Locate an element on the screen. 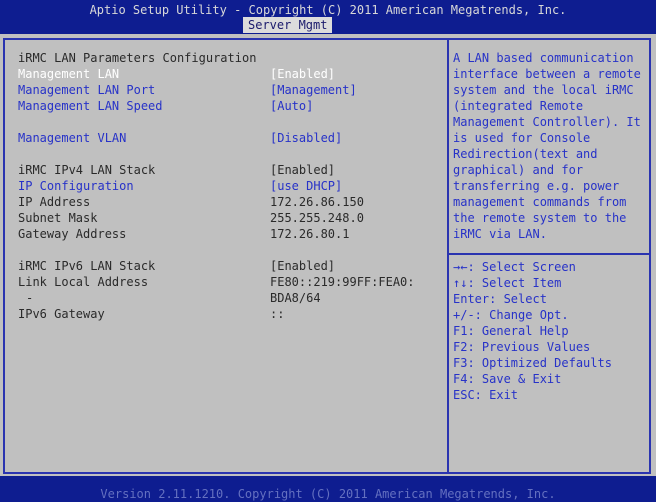  item-link-local-continuation-value: BDA8/64 is located at coordinates (295, 298).